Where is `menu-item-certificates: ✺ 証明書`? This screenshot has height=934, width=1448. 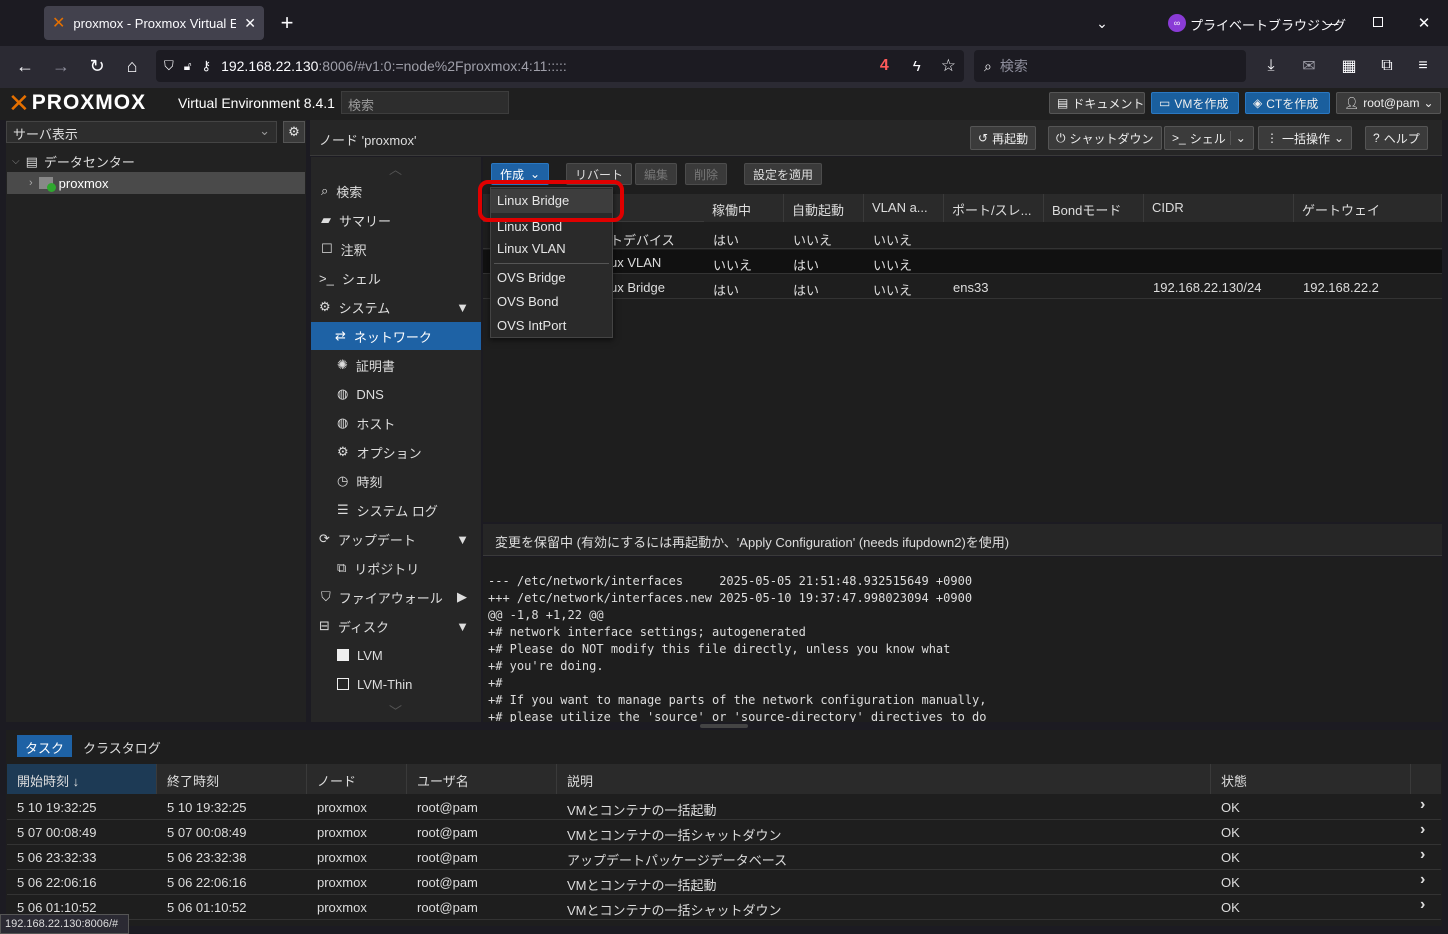 menu-item-certificates: ✺ 証明書 is located at coordinates (396, 365).